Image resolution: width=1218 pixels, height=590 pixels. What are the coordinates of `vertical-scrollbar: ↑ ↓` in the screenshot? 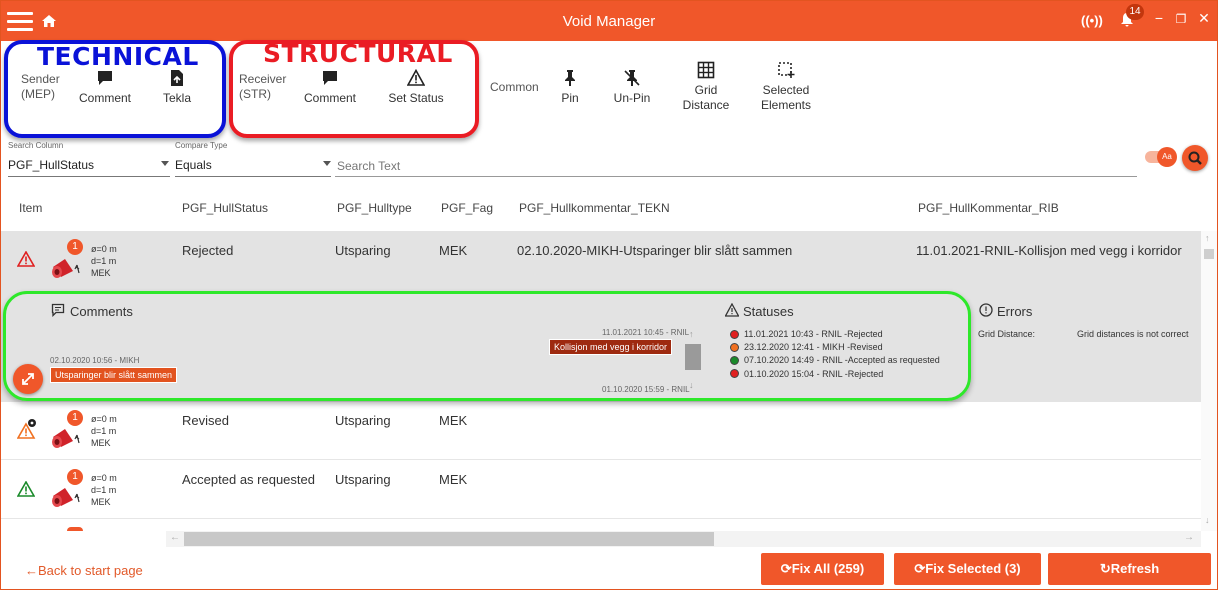 It's located at (1209, 381).